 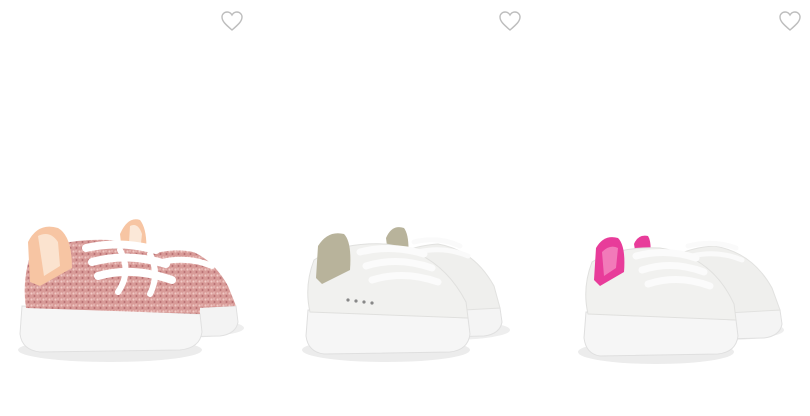 I want to click on white-sneaker-image, so click(x=406, y=294).